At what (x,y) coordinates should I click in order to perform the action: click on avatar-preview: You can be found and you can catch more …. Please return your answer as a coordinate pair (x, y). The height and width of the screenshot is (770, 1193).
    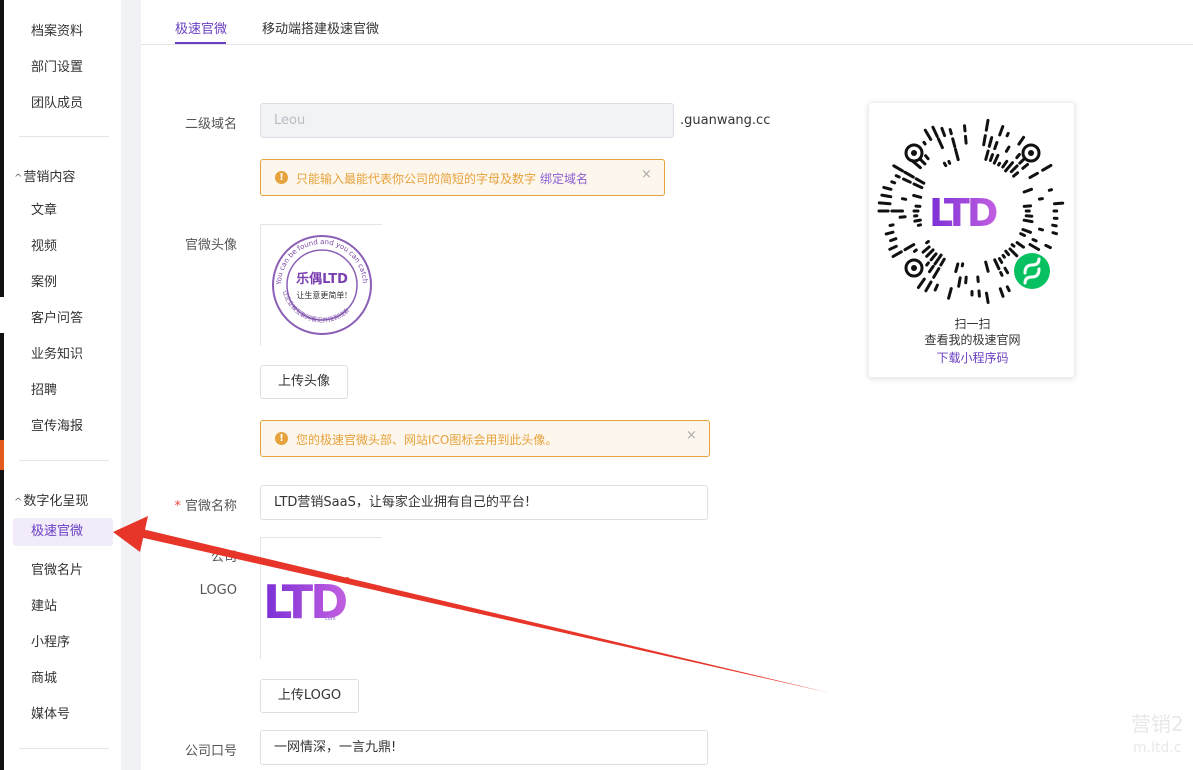
    Looking at the image, I should click on (320, 282).